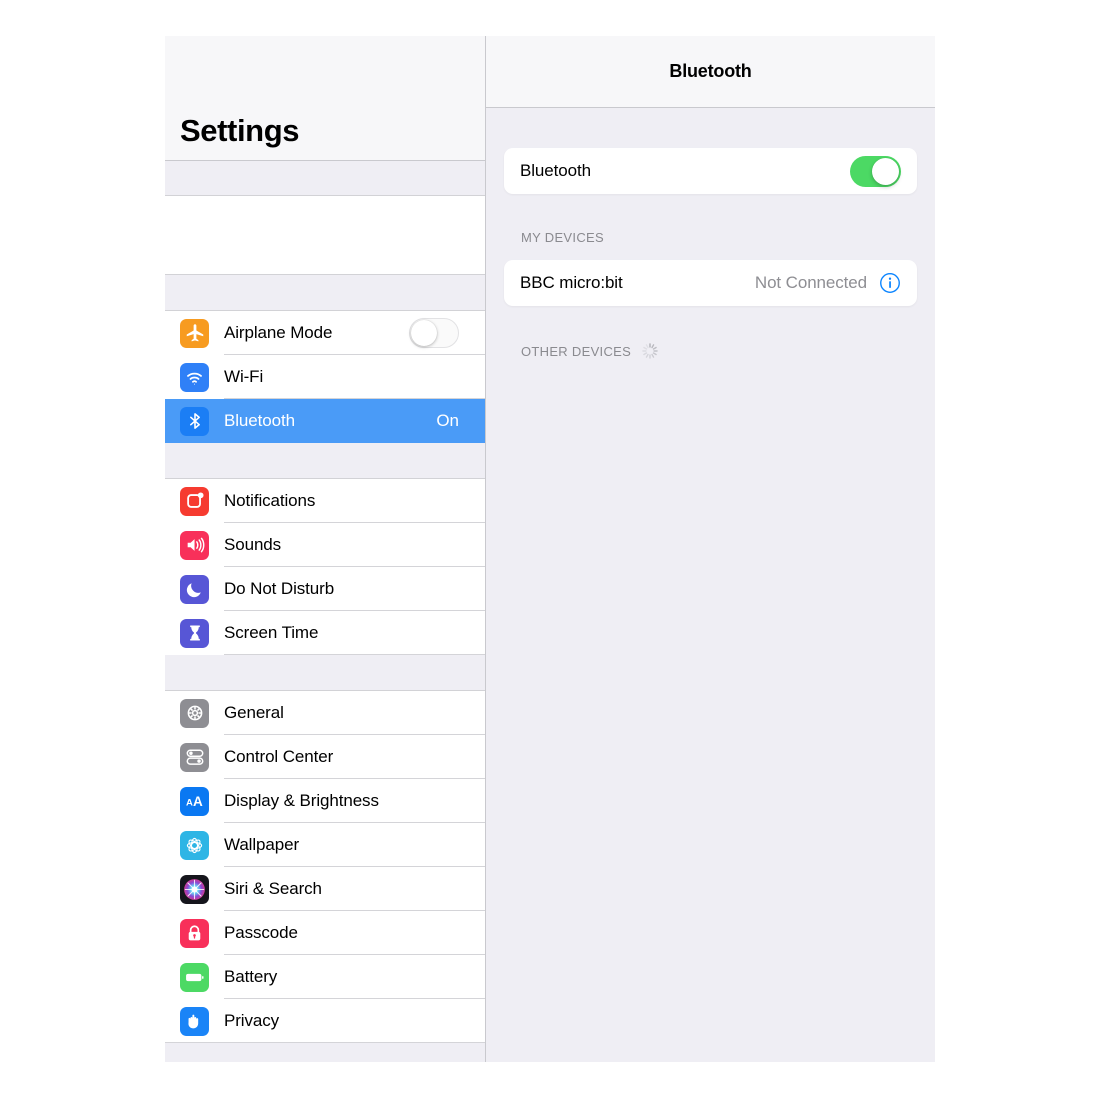 The width and height of the screenshot is (1100, 1100). I want to click on bluetooth-state-value: On, so click(447, 420).